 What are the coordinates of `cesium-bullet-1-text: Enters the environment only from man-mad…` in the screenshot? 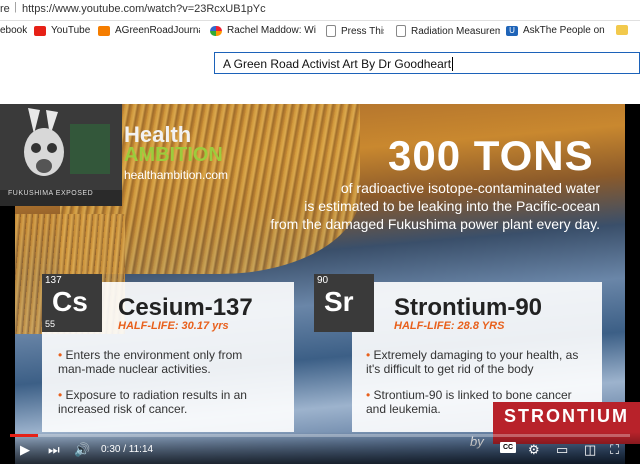 It's located at (150, 362).